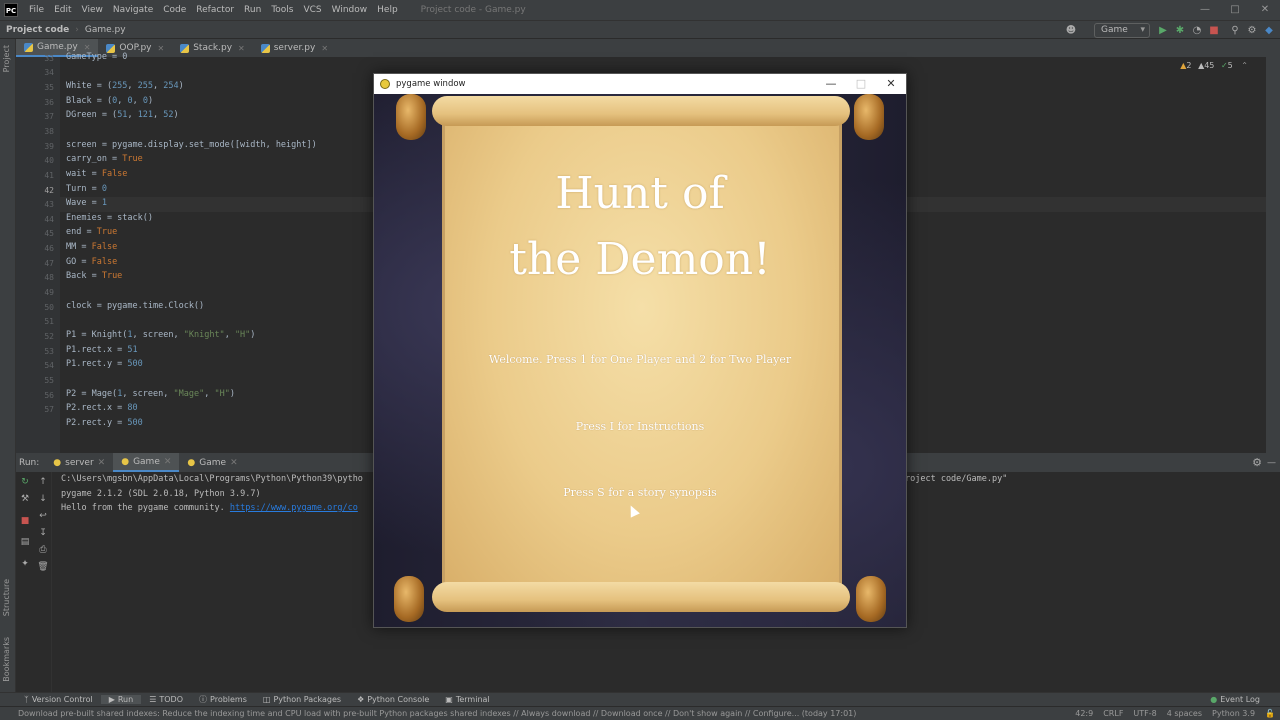 This screenshot has height=720, width=1280. What do you see at coordinates (121, 699) in the screenshot?
I see `run-tab: ▶ Run` at bounding box center [121, 699].